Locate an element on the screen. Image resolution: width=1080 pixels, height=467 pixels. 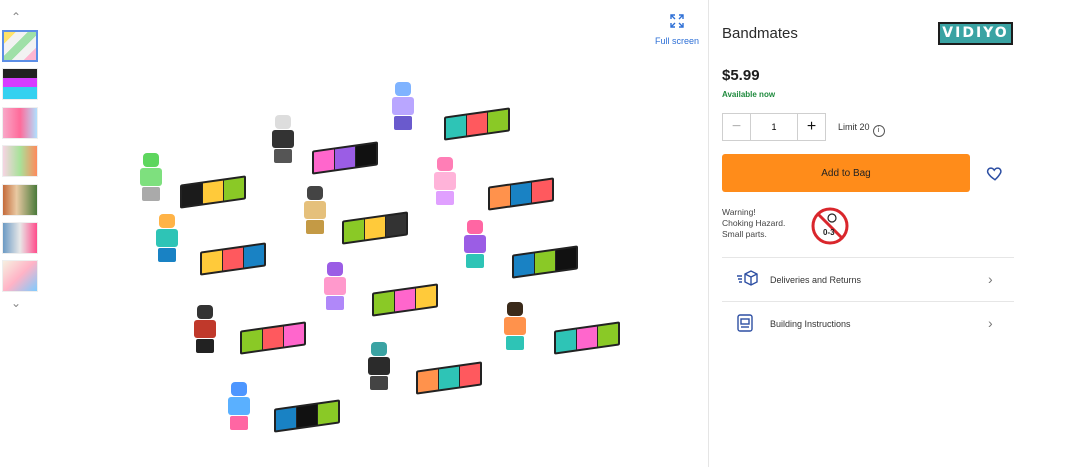
warning-line: Choking Hazard. is located at coordinates (754, 223).